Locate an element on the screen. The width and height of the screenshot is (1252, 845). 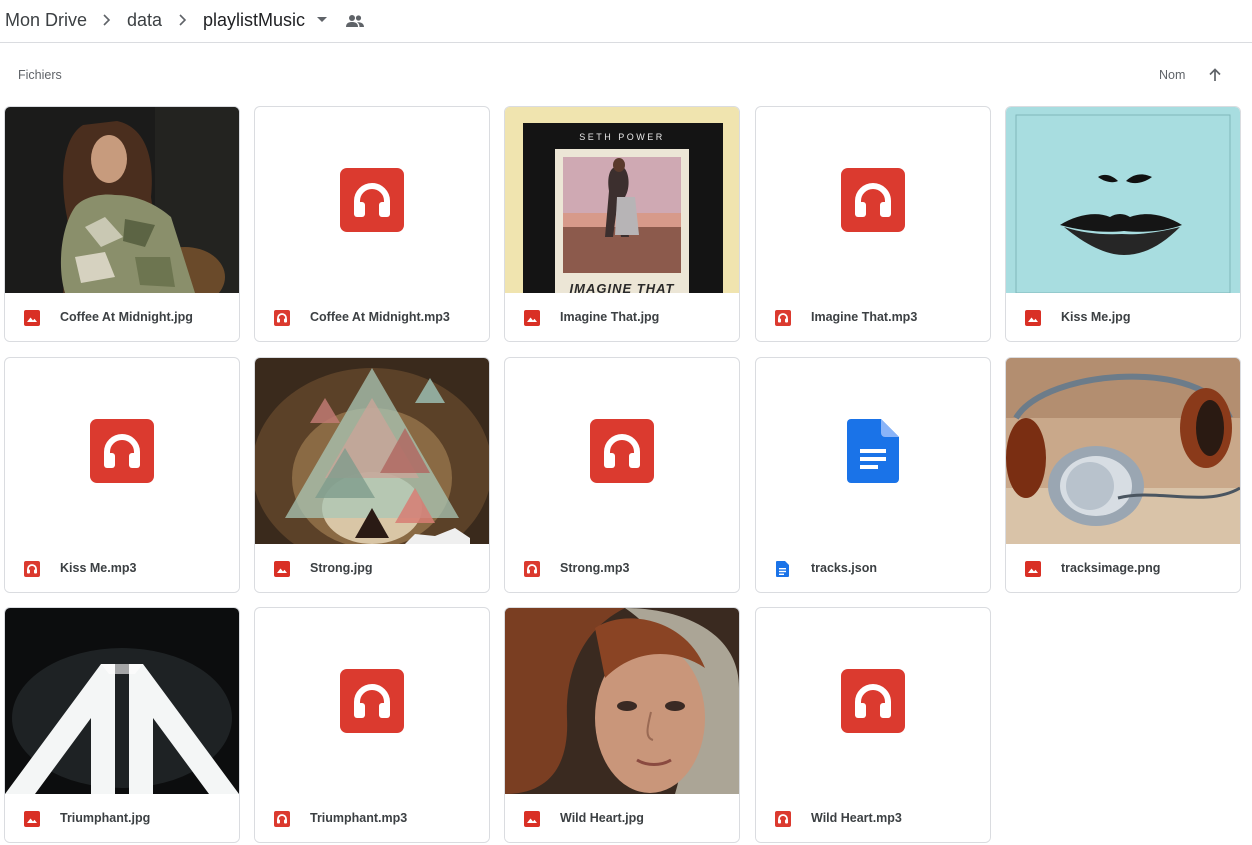
file-name: Kiss Me.jpg is located at coordinates (1096, 317).